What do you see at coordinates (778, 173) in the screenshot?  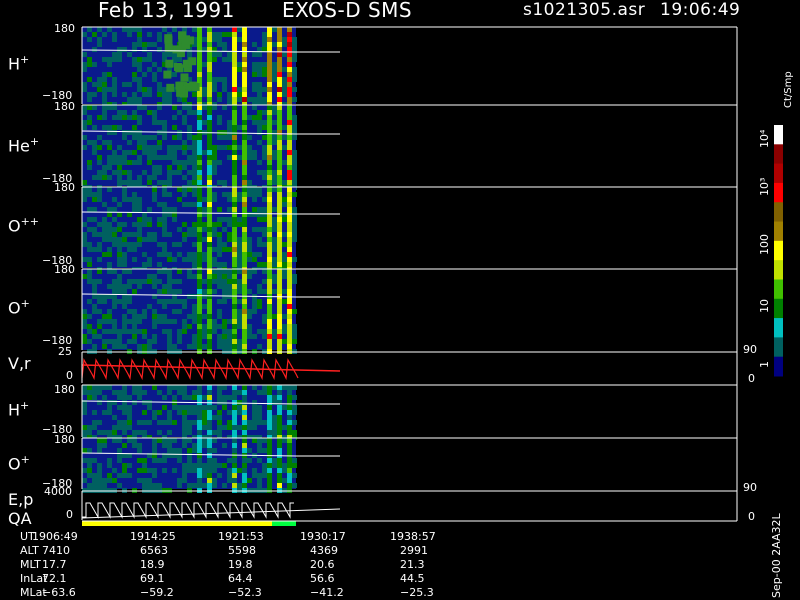 I see `colorbar-segment` at bounding box center [778, 173].